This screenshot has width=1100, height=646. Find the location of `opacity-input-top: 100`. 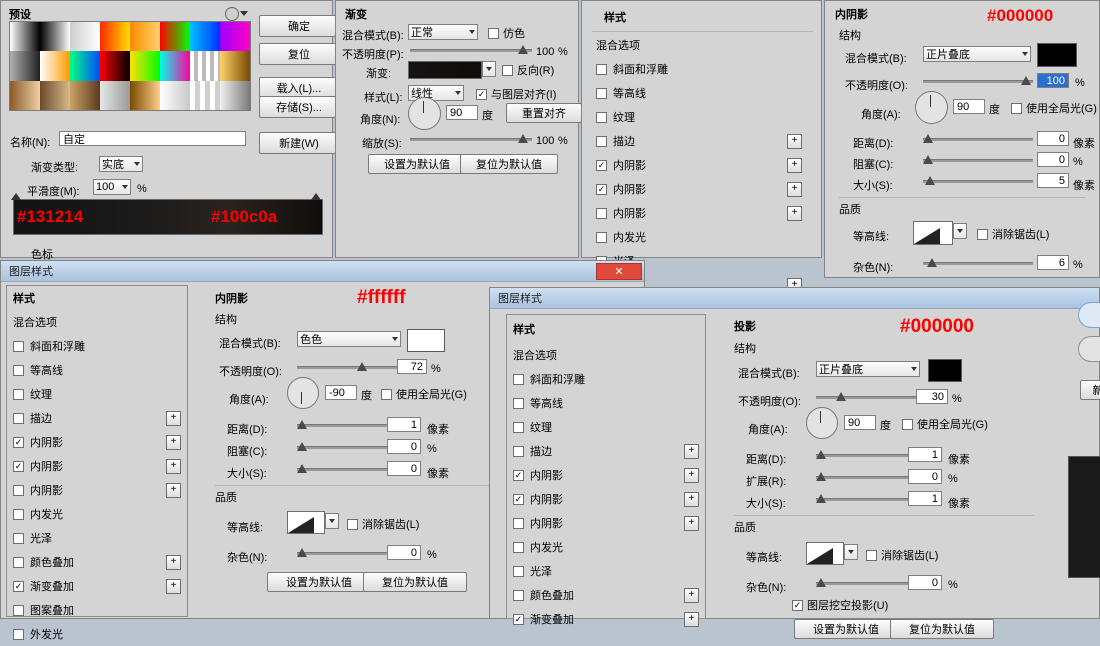

opacity-input-top: 100 is located at coordinates (1053, 80).